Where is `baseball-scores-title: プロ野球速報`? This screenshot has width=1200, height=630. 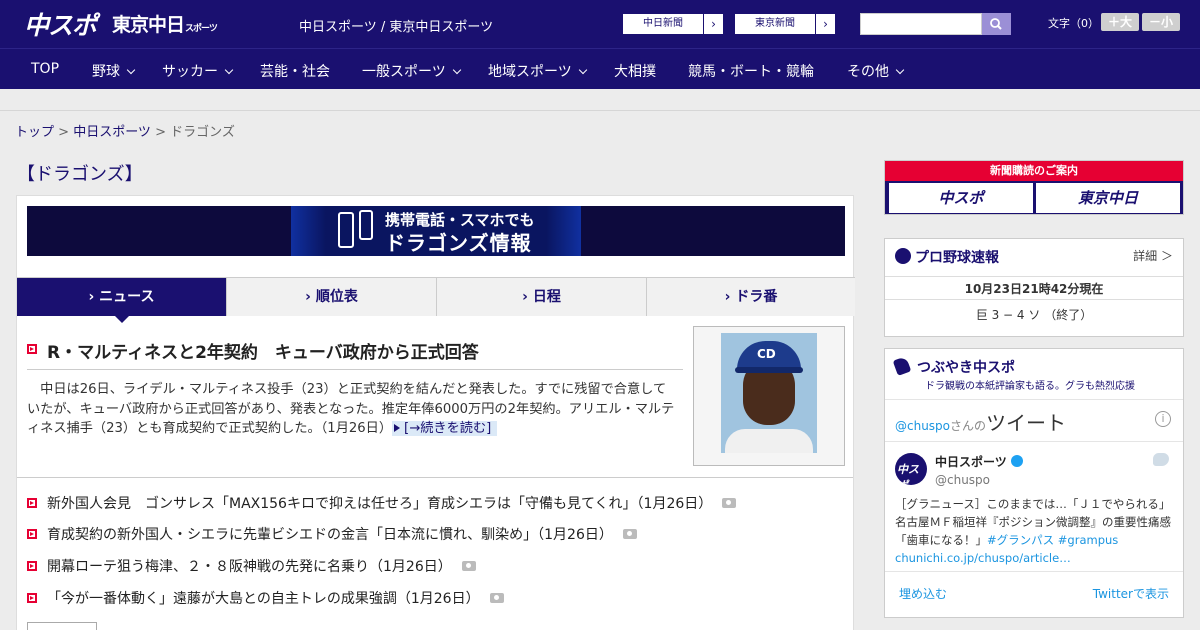 baseball-scores-title: プロ野球速報 is located at coordinates (957, 258).